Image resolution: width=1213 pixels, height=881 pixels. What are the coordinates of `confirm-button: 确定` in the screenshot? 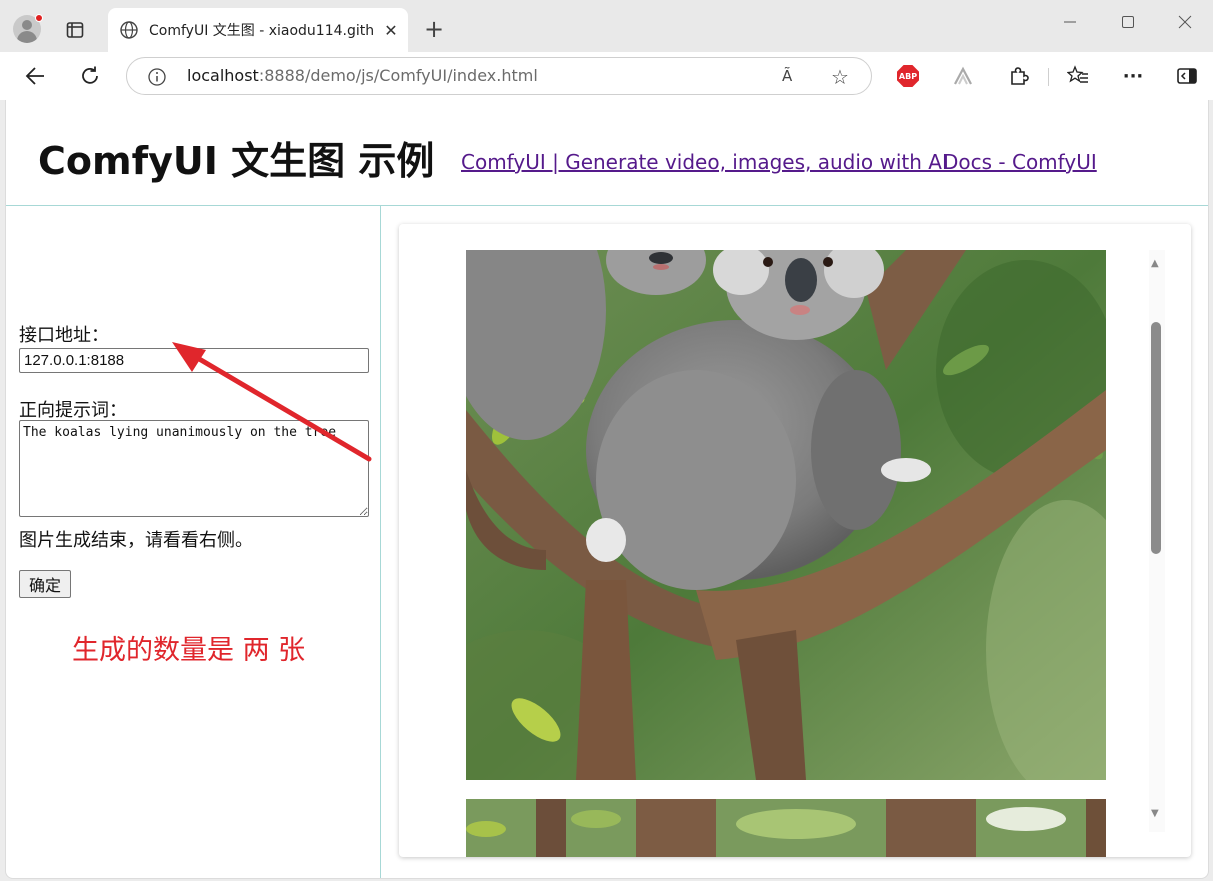 It's located at (45, 584).